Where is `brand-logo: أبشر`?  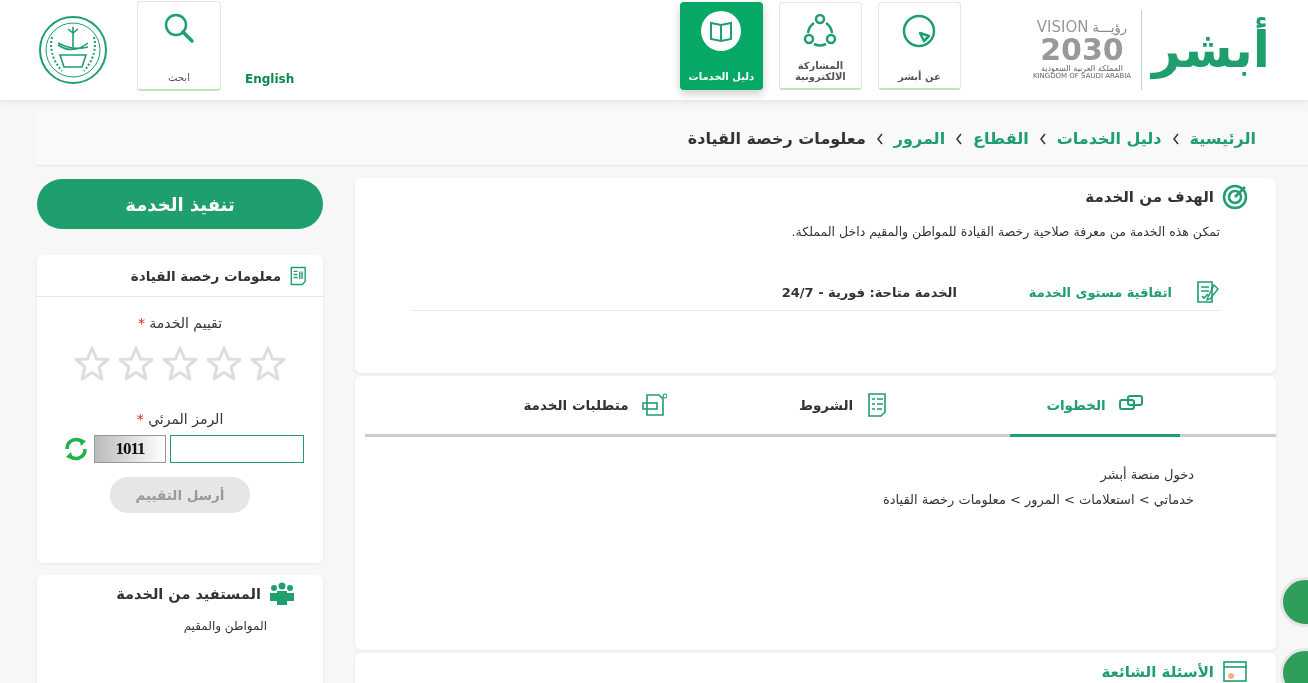 brand-logo: أبشر is located at coordinates (1205, 50).